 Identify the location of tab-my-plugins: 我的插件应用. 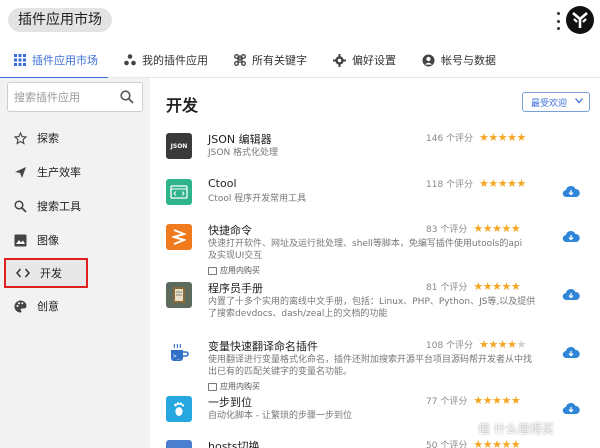
(166, 60).